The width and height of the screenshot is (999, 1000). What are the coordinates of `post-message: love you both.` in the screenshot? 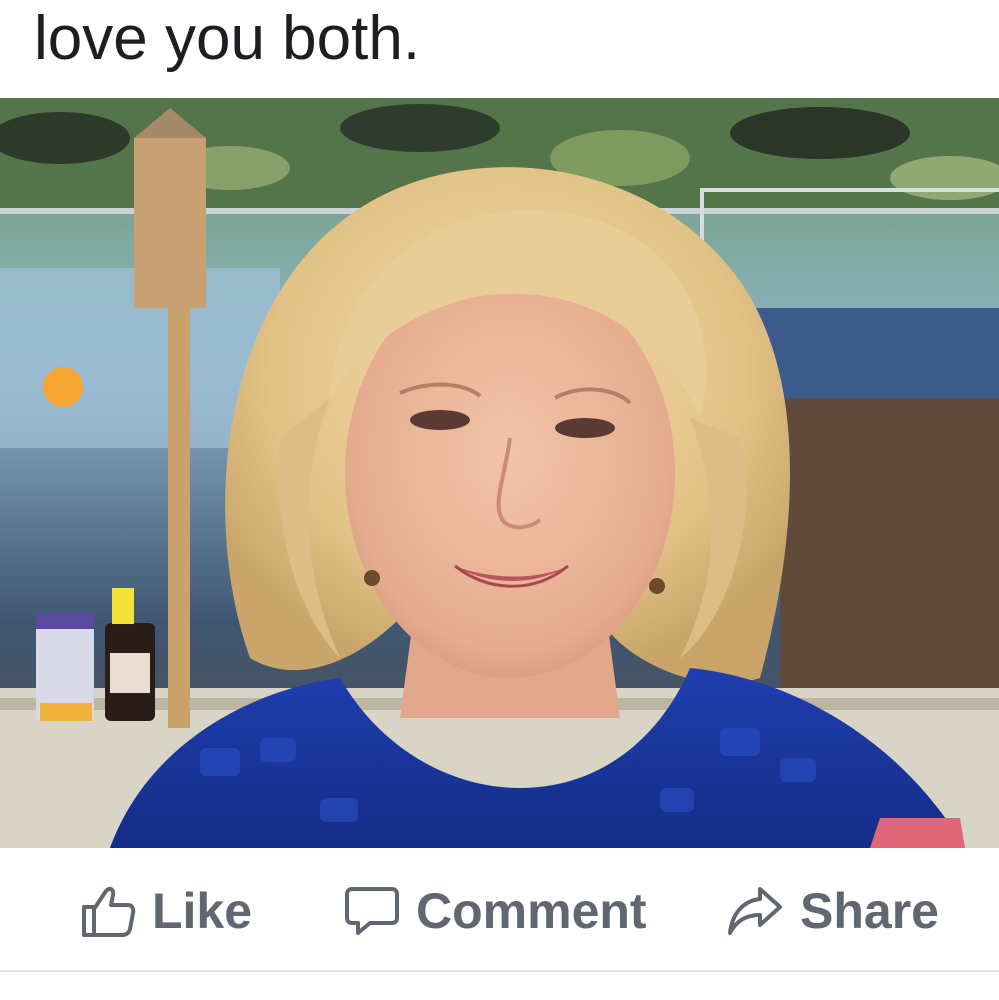 It's located at (227, 38).